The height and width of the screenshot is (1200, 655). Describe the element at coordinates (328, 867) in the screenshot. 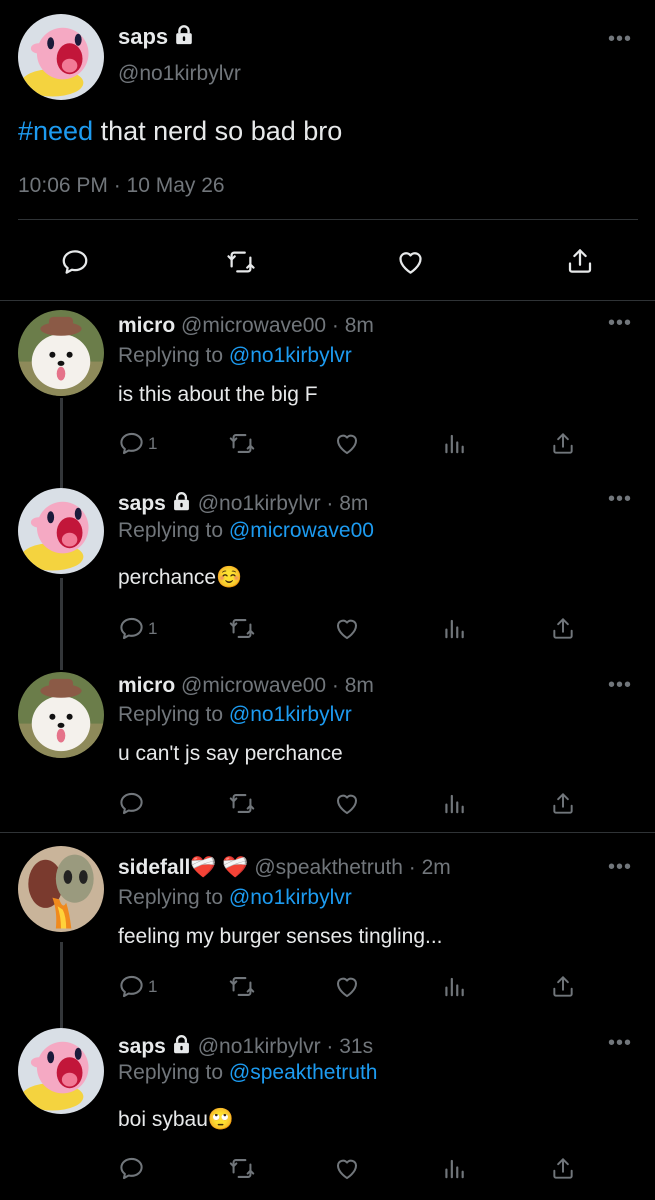

I see `reply-author-handle: @speakthetruth` at that location.